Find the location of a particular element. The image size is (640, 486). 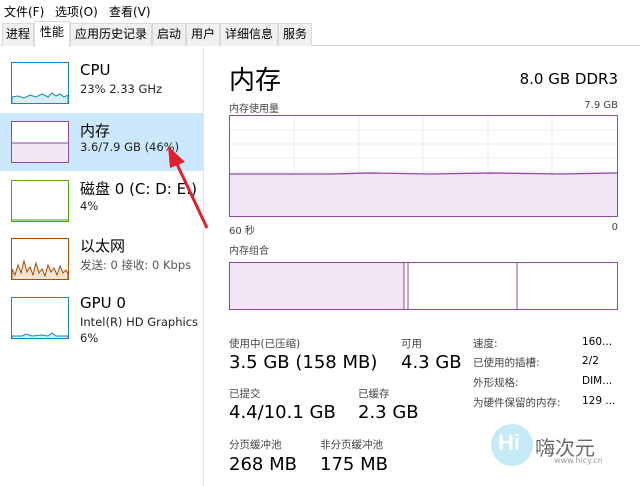

hardware-reserved-label: 为硬件保留的内存: is located at coordinates (517, 403).